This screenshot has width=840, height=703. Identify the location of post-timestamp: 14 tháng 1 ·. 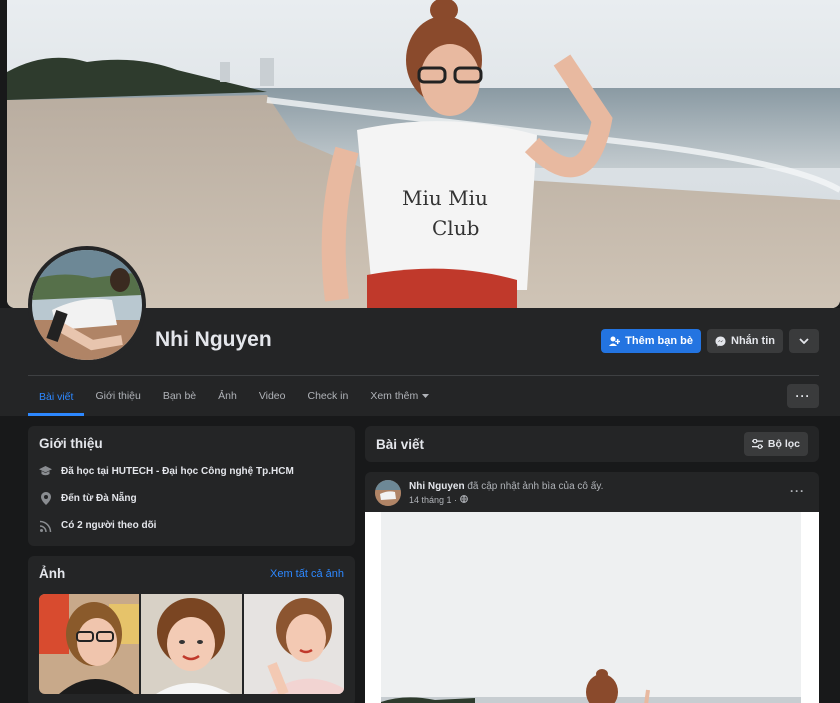
(506, 500).